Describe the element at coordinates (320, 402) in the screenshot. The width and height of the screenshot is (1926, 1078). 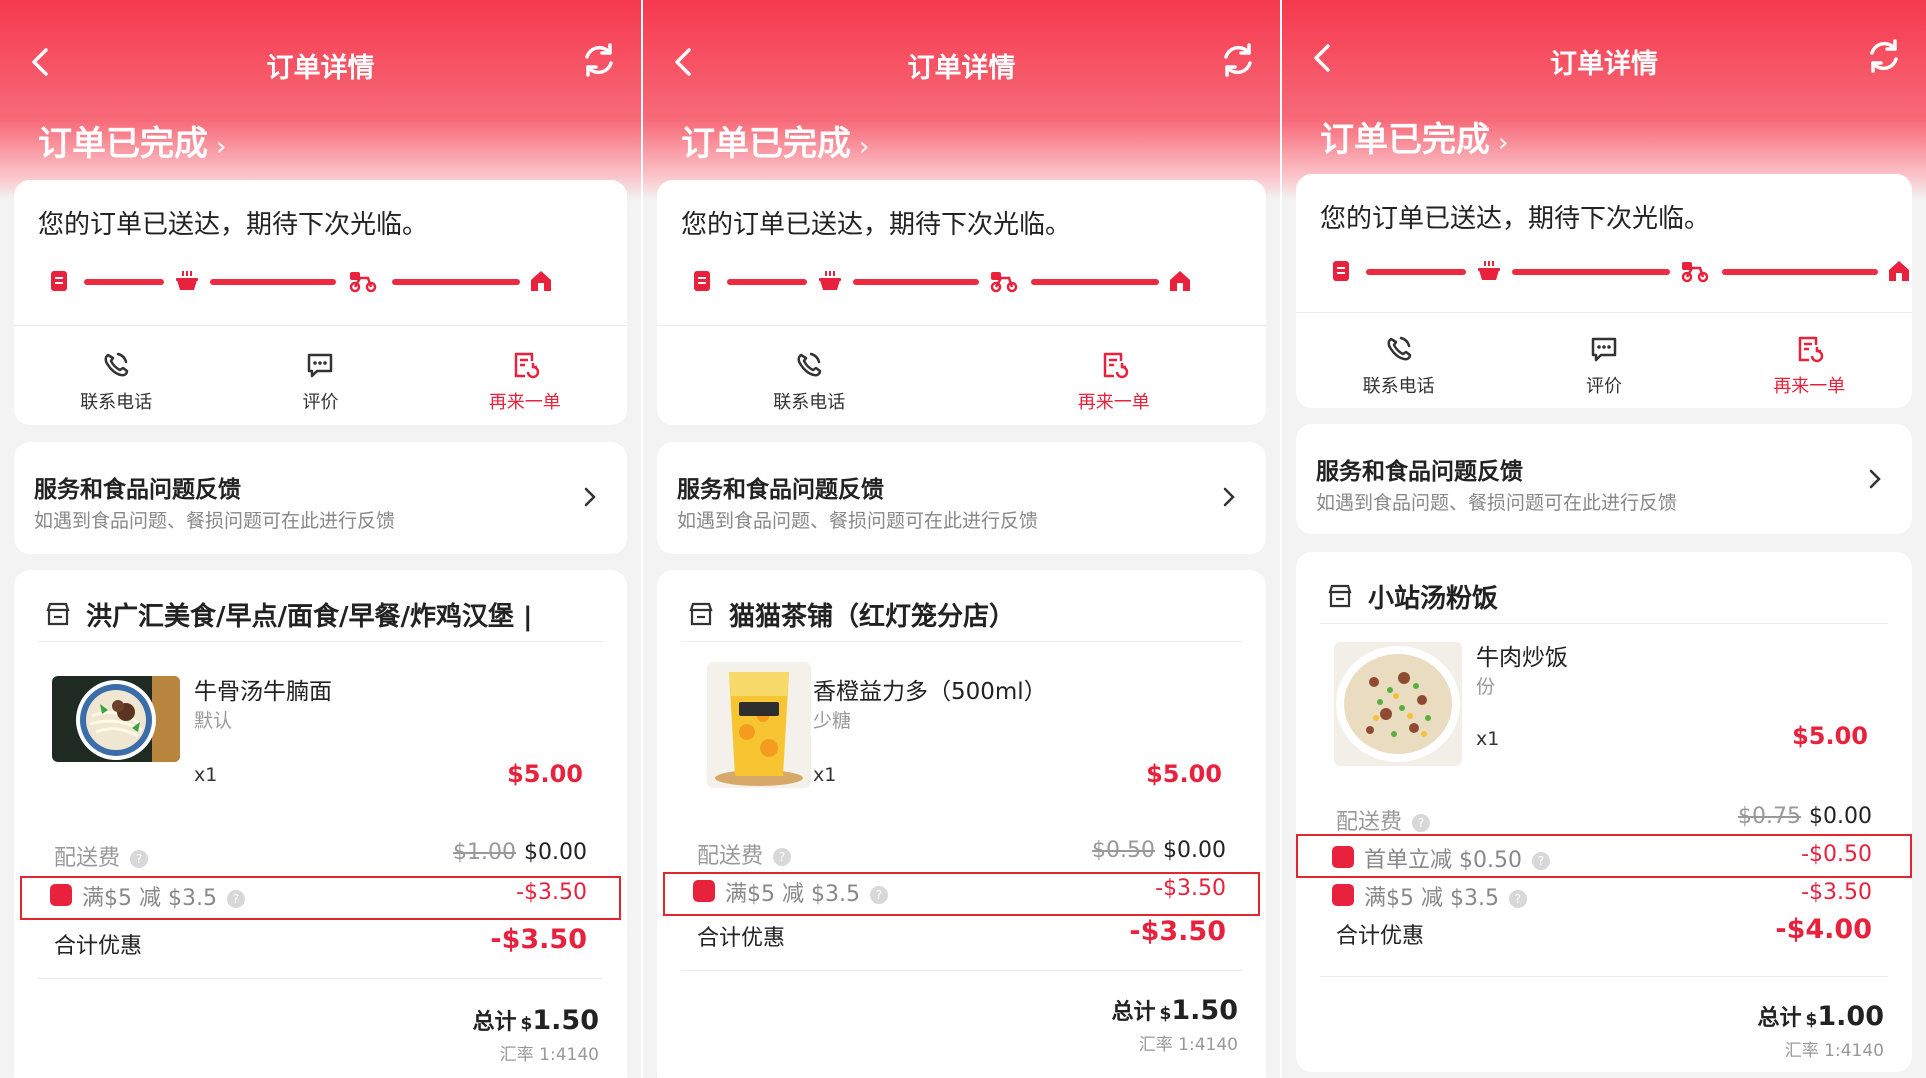
I see `review-label: 评价` at that location.